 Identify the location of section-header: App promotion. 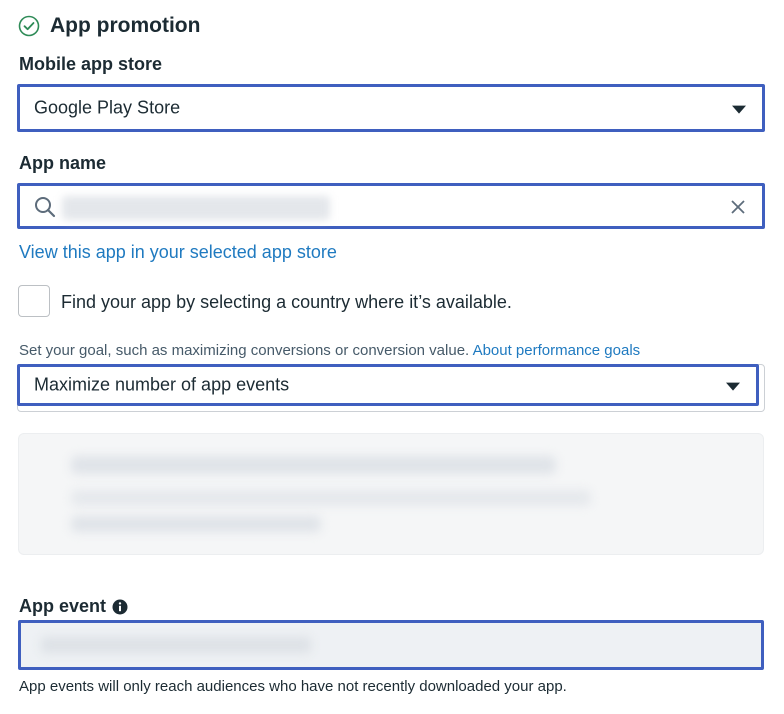
(109, 26).